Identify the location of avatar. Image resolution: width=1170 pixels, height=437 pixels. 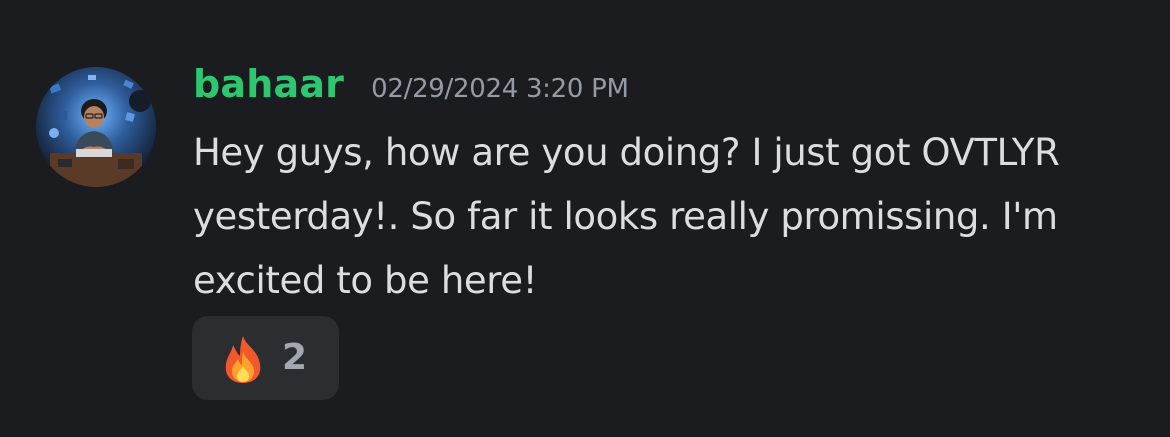
(96, 127).